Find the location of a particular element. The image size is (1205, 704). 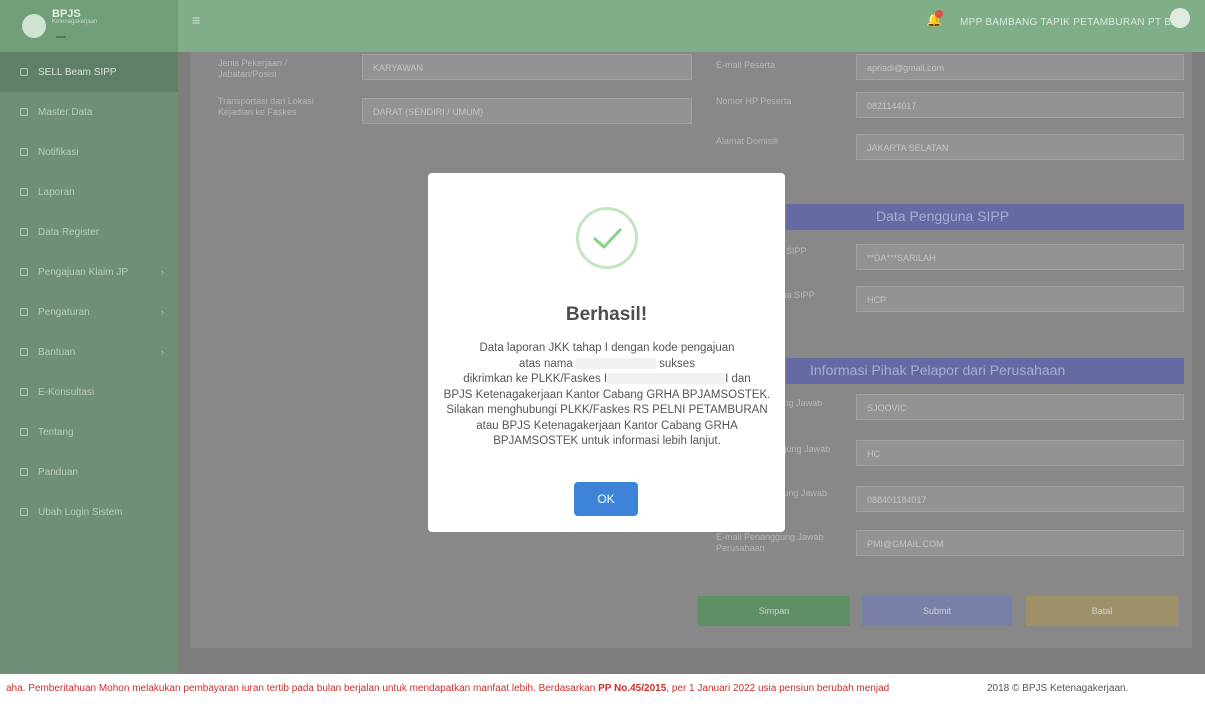

hp-peserta-field: 0821144017 is located at coordinates (1020, 105).